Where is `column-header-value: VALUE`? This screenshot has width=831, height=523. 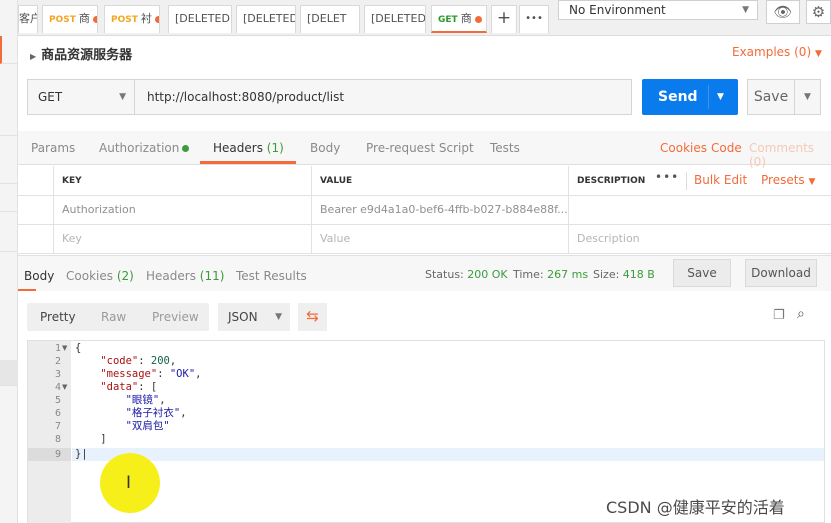
column-header-value: VALUE is located at coordinates (440, 181).